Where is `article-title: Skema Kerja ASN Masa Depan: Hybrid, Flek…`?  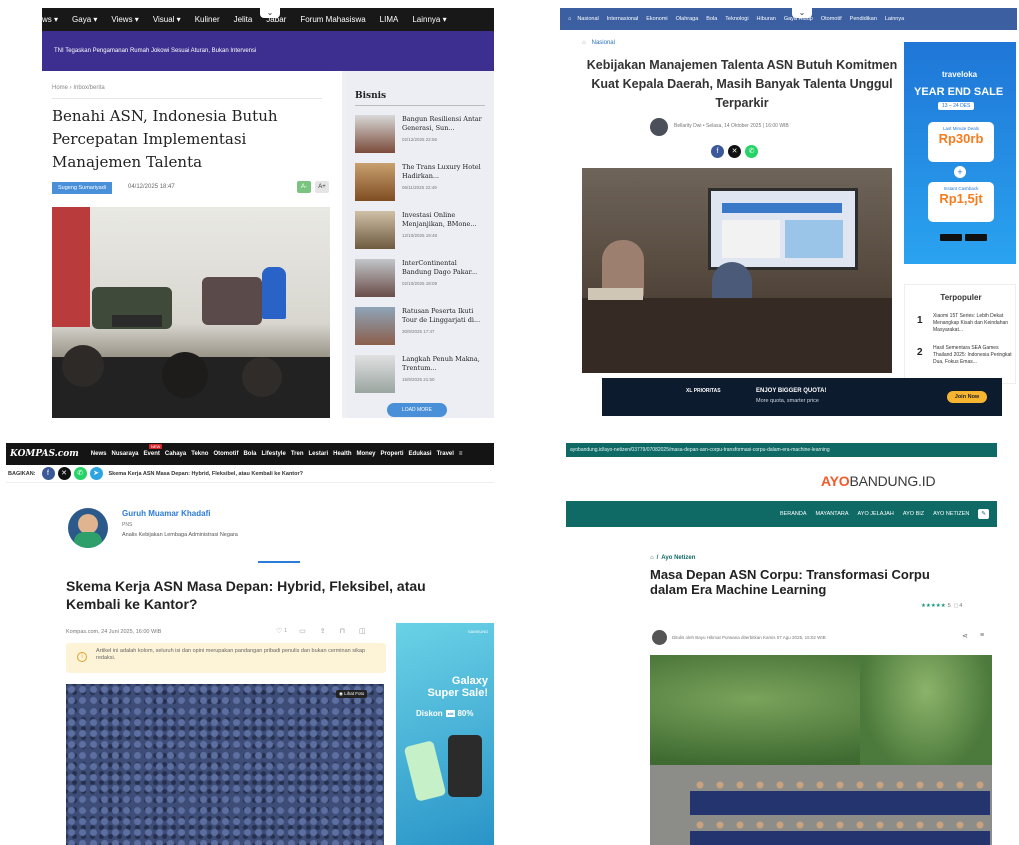
article-title: Skema Kerja ASN Masa Depan: Hybrid, Flek… is located at coordinates (246, 595).